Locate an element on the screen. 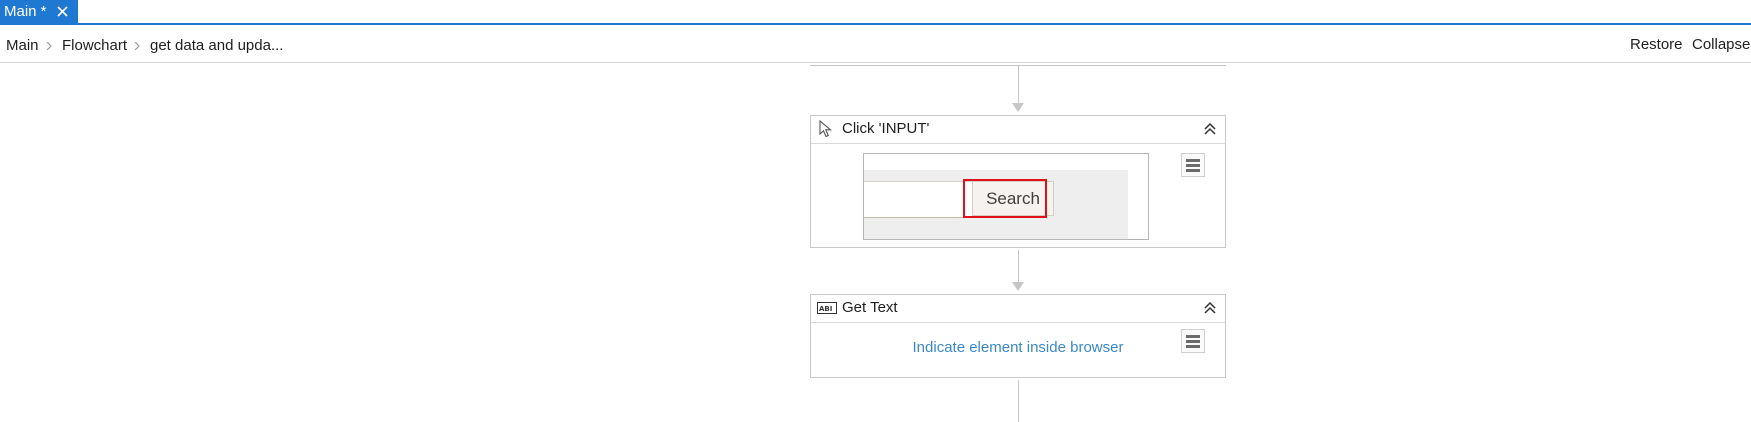 The height and width of the screenshot is (422, 1751). collapse-button: Collapse is located at coordinates (1721, 44).